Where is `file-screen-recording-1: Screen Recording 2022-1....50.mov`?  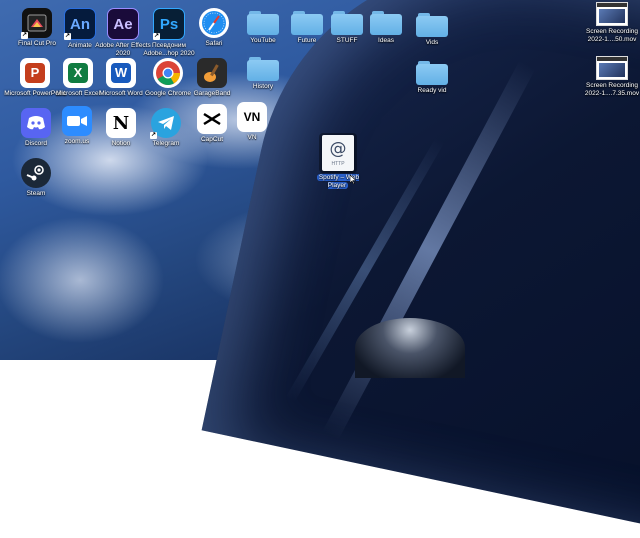 file-screen-recording-1: Screen Recording 2022-1....50.mov is located at coordinates (612, 22).